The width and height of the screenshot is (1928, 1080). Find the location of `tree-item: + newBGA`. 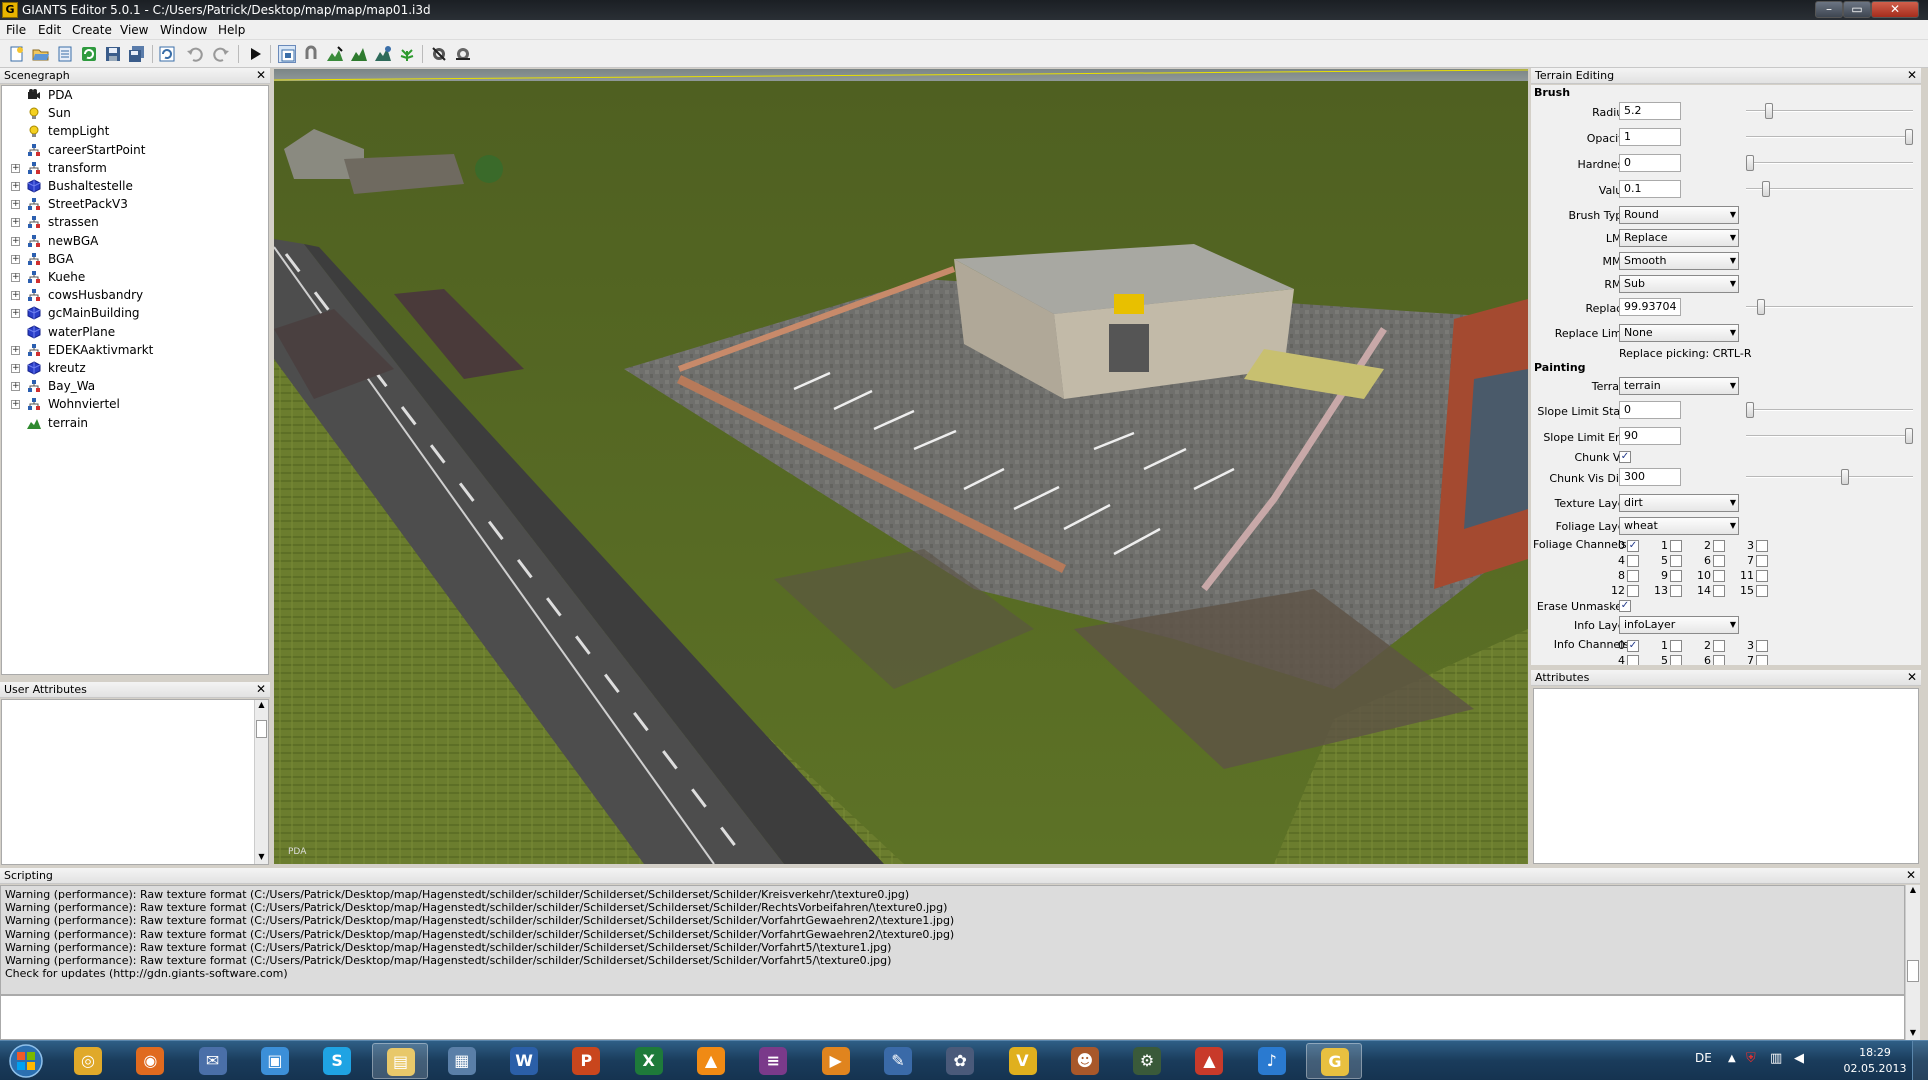

tree-item: + newBGA is located at coordinates (135, 241).